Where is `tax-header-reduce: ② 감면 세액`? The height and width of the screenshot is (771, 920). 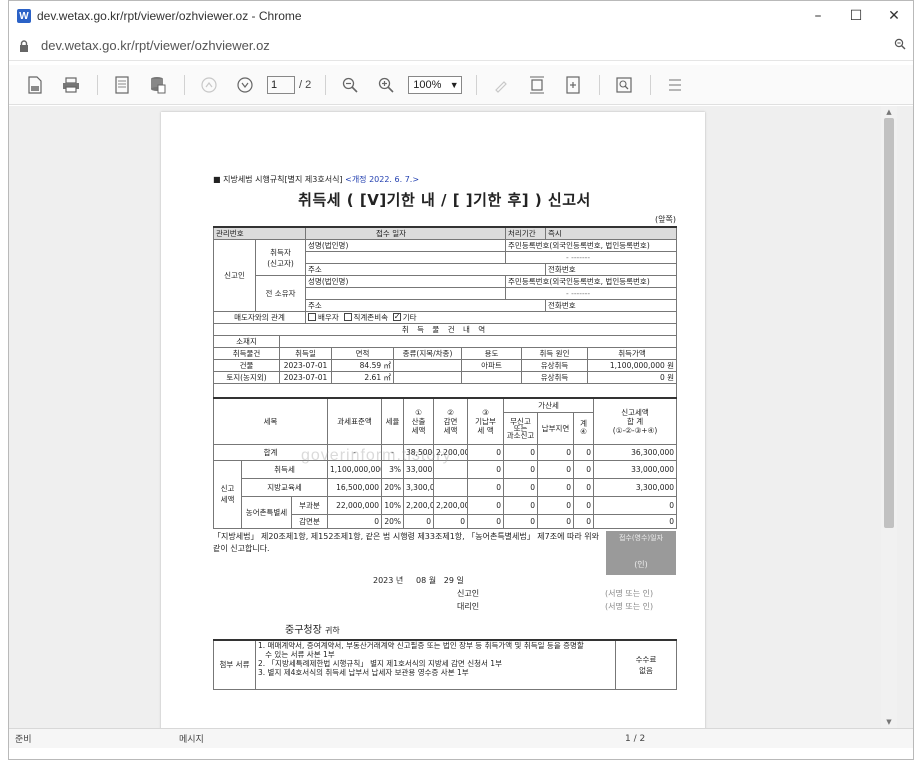
tax-header-reduce: ② 감면 세액 is located at coordinates (451, 421).